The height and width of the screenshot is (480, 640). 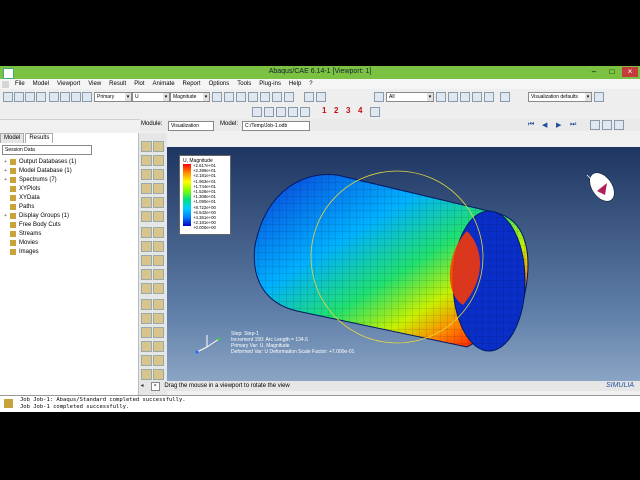 I want to click on view-side-icon, so click(x=281, y=112).